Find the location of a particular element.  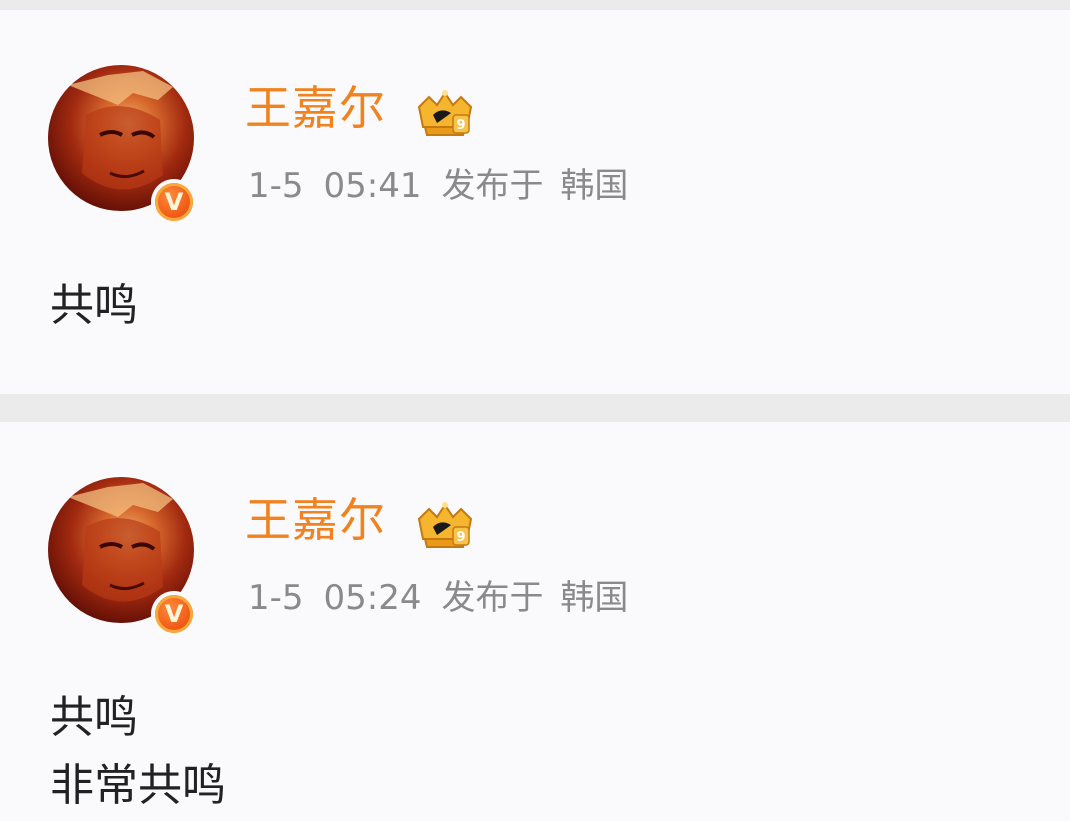

post-time: 05:24 is located at coordinates (372, 598).